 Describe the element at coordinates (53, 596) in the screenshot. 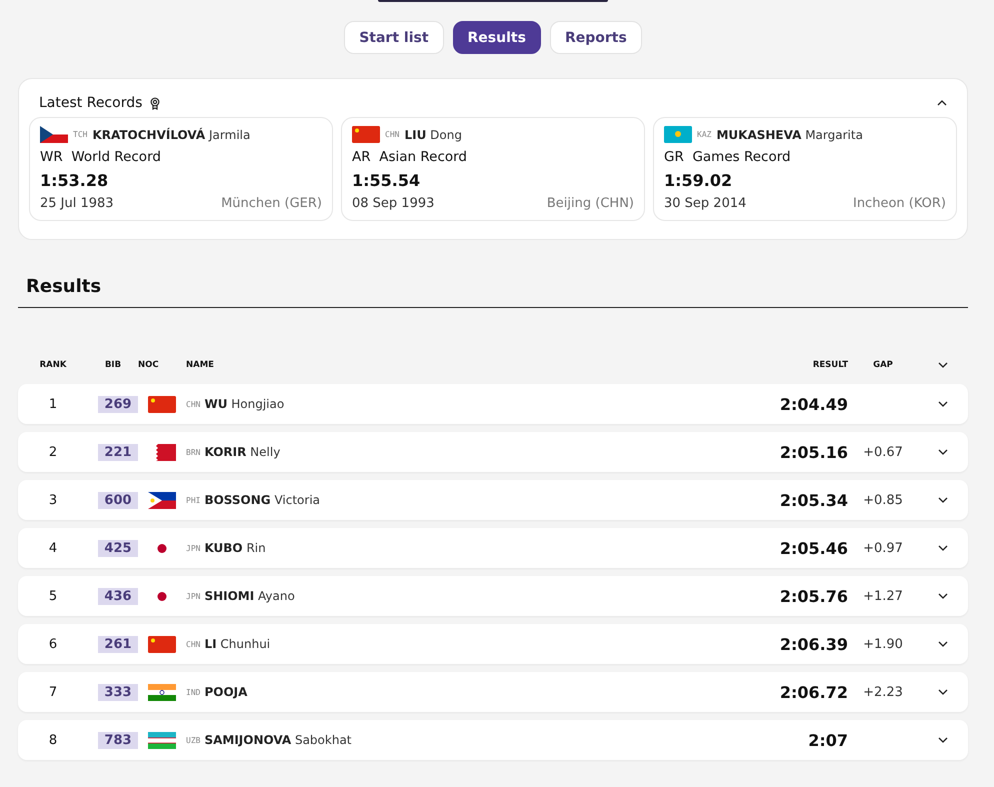

I see `rank-cell: 5` at that location.